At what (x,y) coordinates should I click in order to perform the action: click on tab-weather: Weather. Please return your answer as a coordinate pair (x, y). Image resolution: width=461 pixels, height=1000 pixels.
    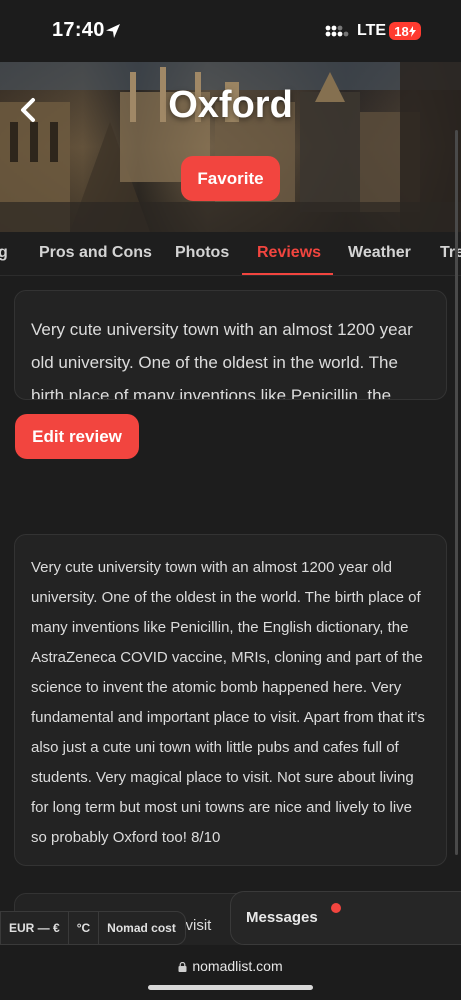
    Looking at the image, I should click on (379, 253).